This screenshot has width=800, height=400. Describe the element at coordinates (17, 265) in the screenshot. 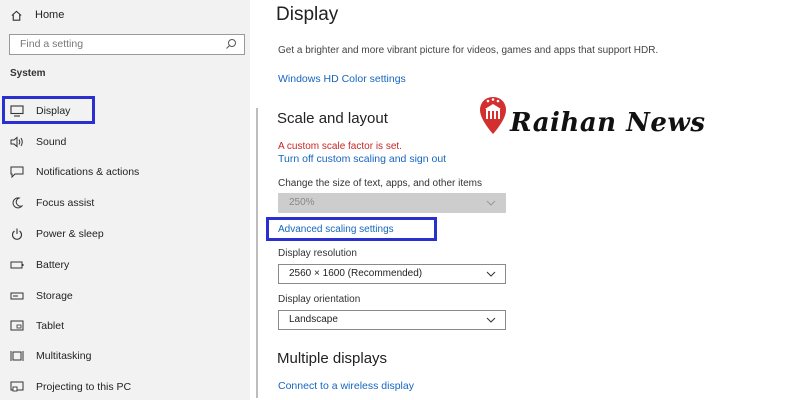

I see `battery-icon` at that location.